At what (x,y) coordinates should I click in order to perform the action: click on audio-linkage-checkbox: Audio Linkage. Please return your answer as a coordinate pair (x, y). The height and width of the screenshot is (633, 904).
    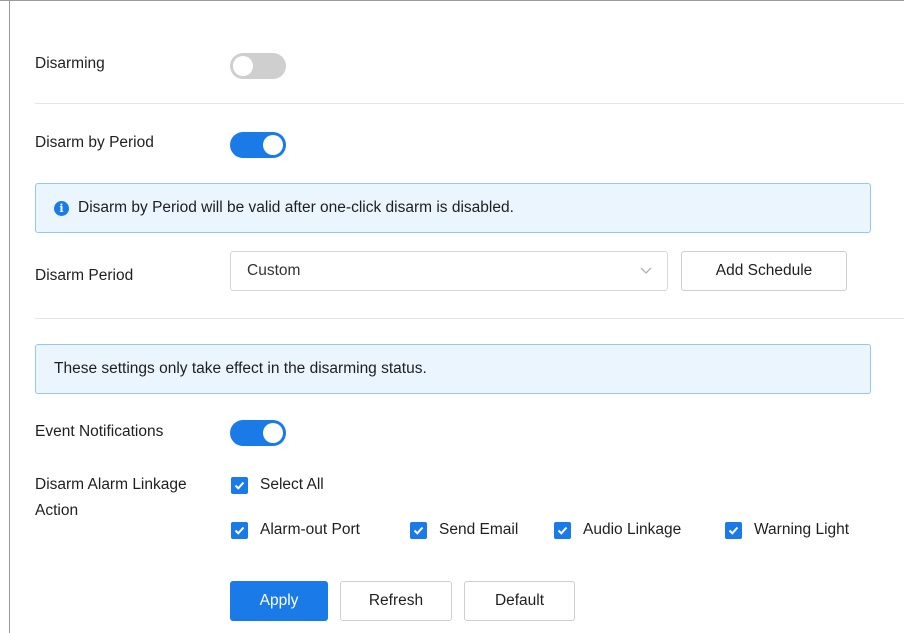
    Looking at the image, I should click on (617, 530).